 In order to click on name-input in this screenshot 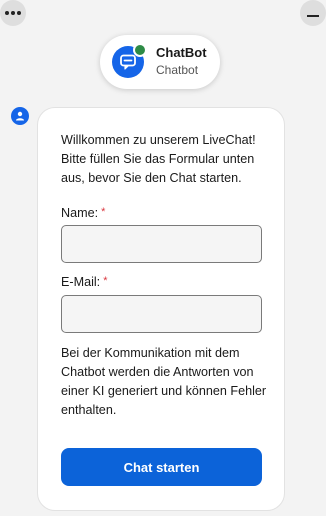, I will do `click(161, 244)`.